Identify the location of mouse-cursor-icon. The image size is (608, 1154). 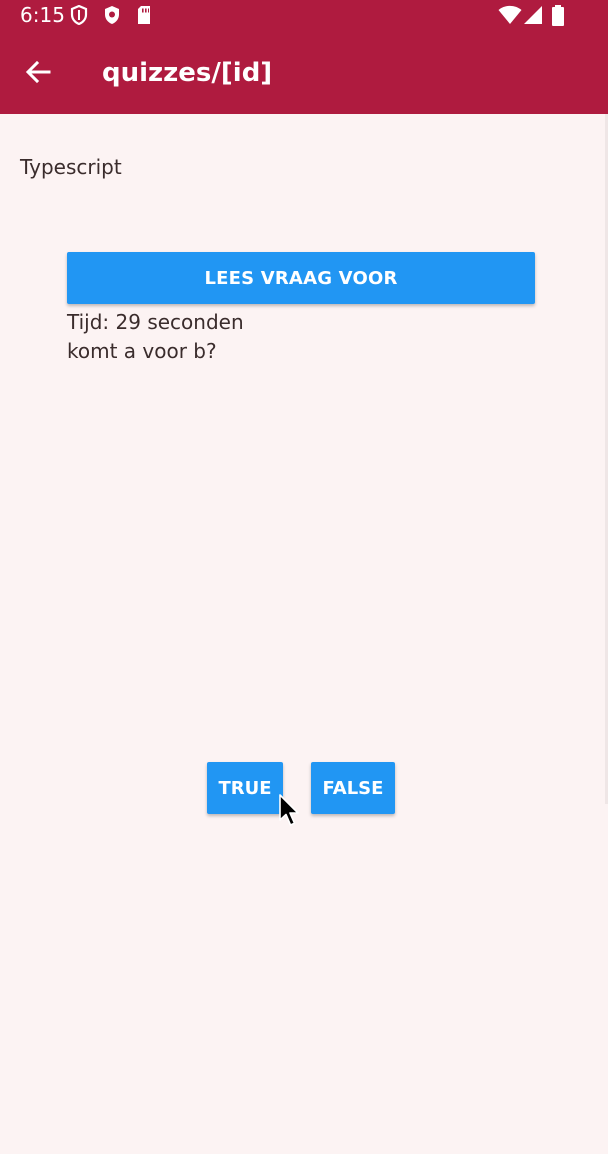
(289, 811).